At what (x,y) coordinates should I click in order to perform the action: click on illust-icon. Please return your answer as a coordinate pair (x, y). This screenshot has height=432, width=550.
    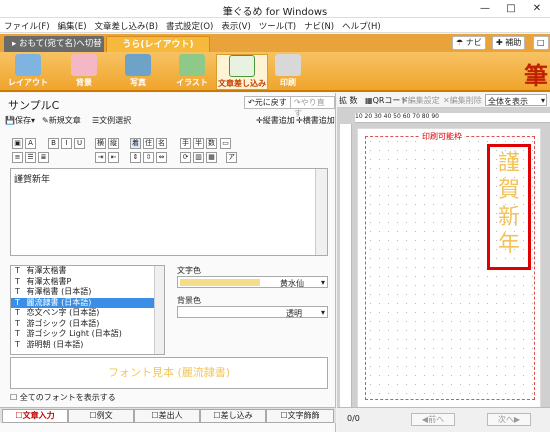
    Looking at the image, I should click on (192, 65).